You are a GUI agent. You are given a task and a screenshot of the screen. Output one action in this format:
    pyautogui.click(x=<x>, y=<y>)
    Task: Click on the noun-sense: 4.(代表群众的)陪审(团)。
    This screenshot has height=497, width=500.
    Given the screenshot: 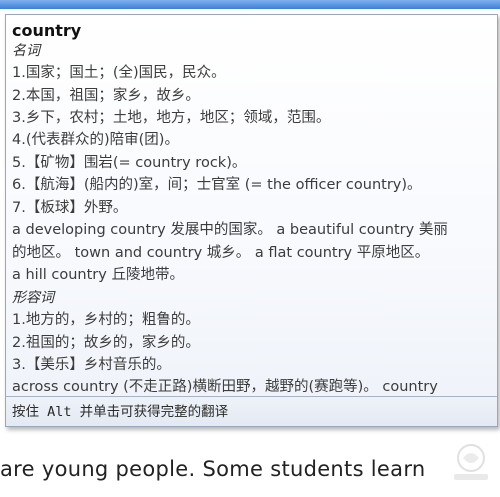 What is the action you would take?
    pyautogui.click(x=95, y=140)
    